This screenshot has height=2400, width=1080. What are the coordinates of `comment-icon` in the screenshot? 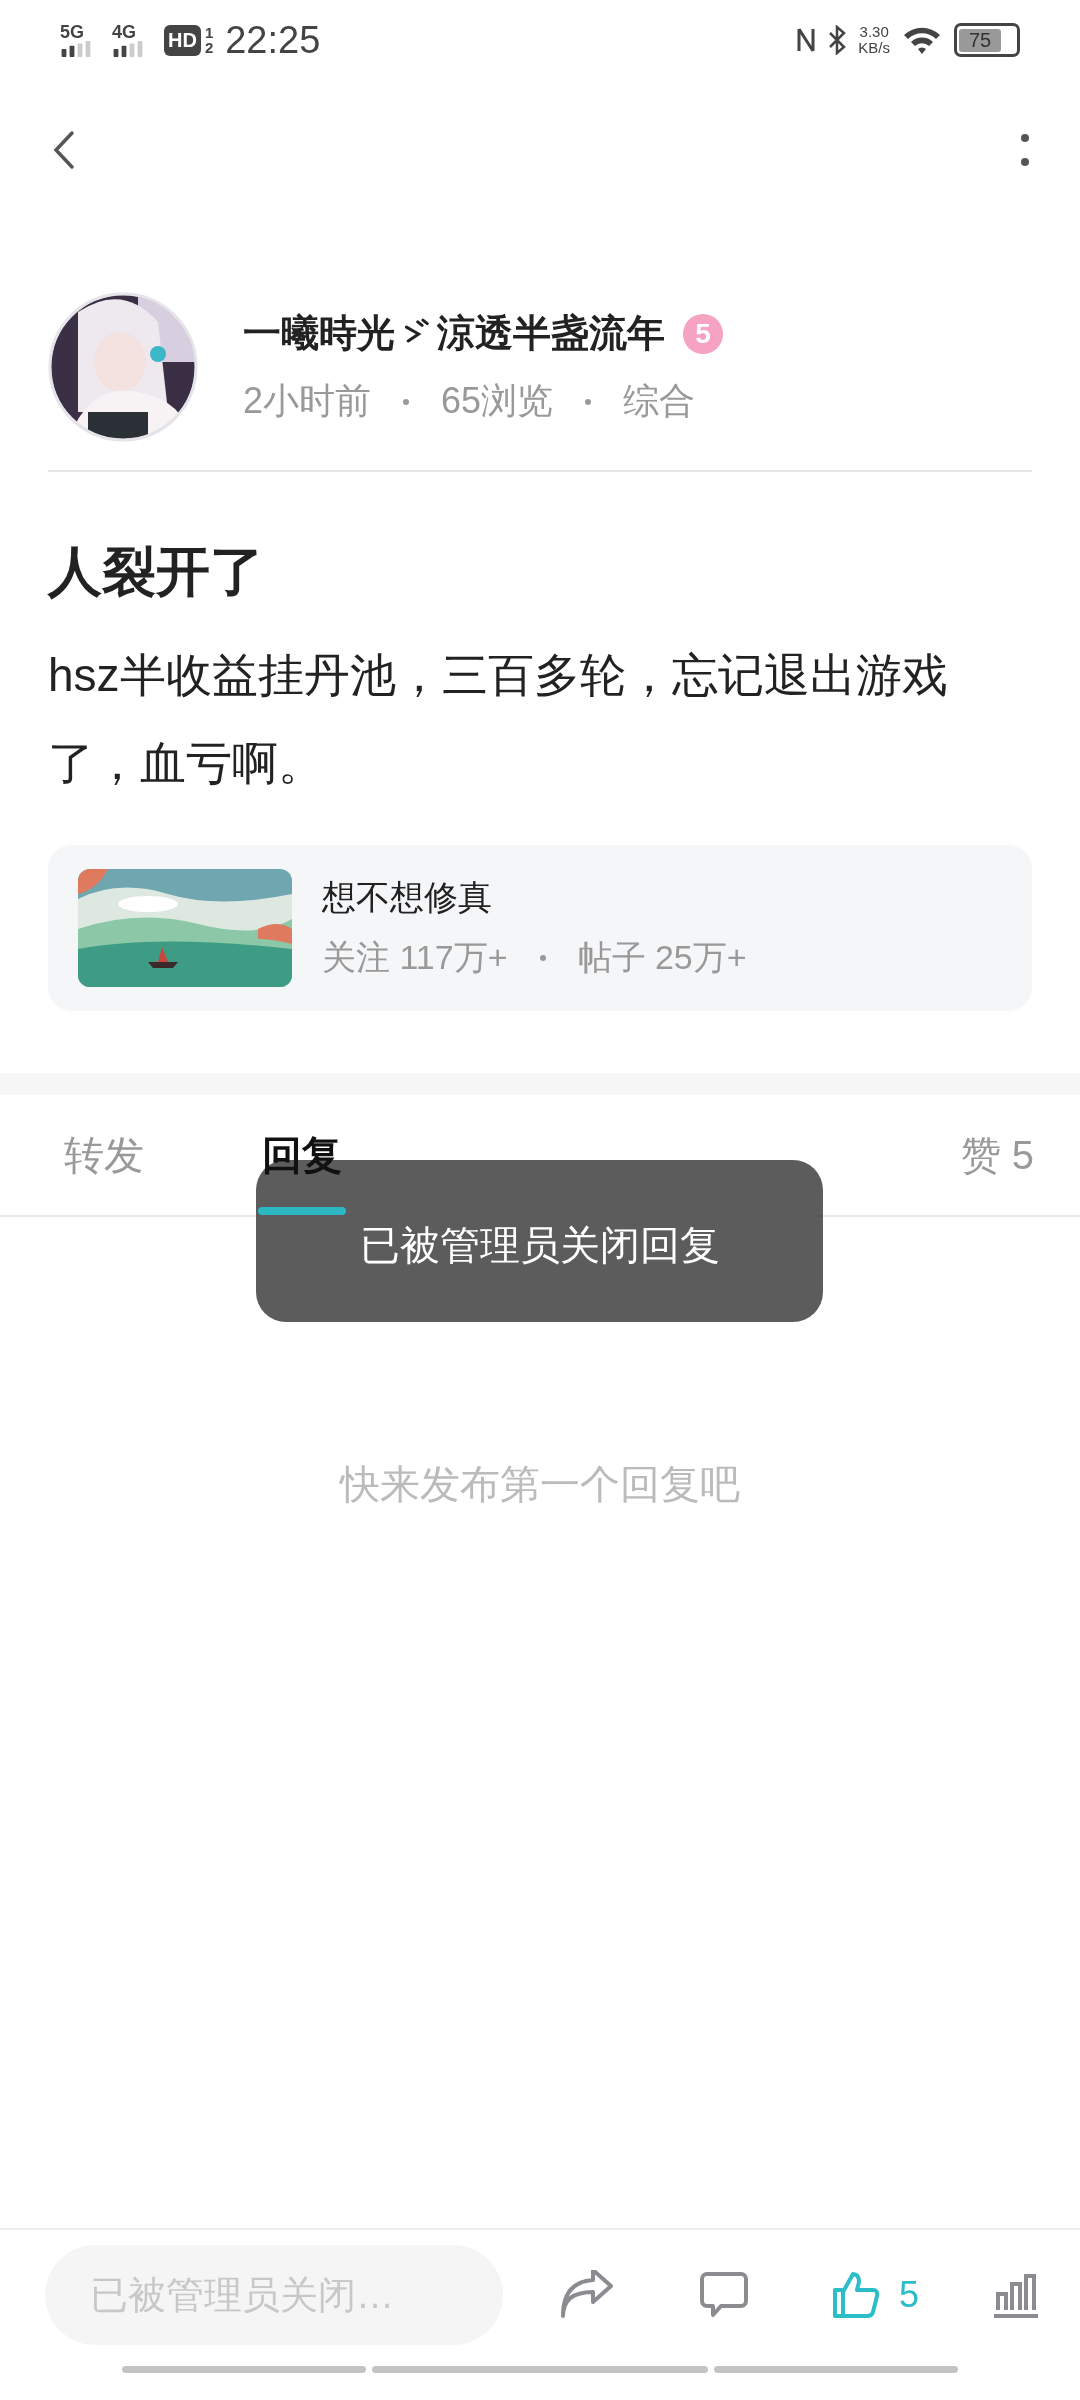 It's located at (724, 2295).